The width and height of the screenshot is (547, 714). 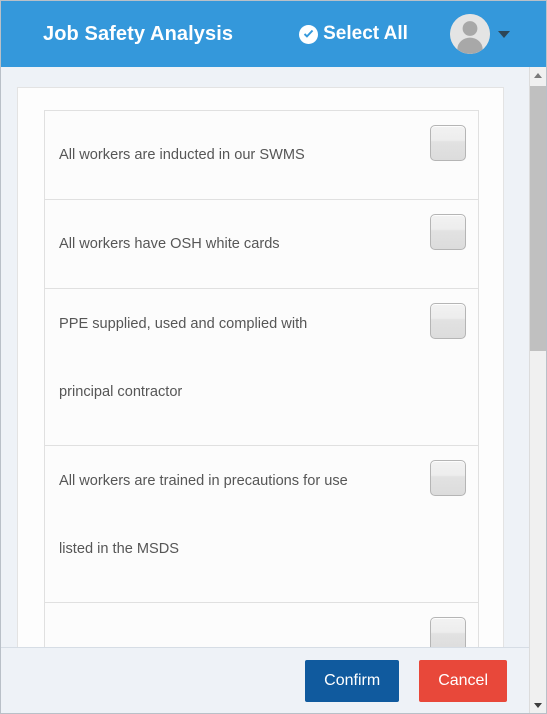 I want to click on checklist-row-line: All workers have OSH white cards, so click(x=169, y=244).